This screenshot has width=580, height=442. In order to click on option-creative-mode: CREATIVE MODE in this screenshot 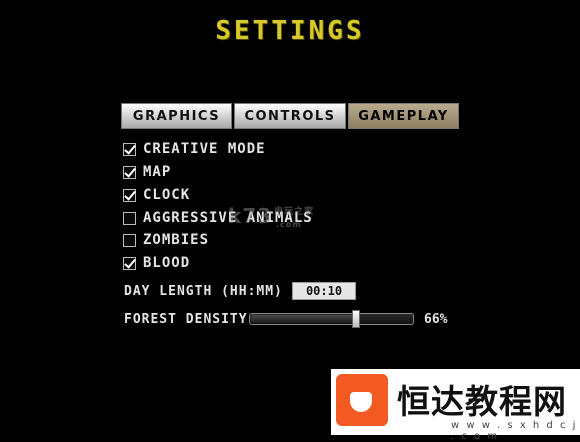, I will do `click(194, 149)`.